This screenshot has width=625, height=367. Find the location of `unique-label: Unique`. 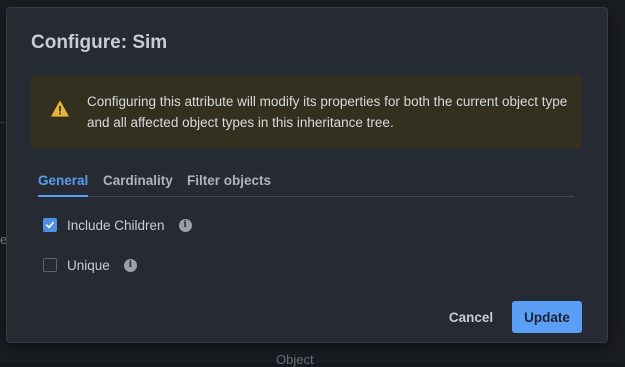

unique-label: Unique is located at coordinates (88, 265).